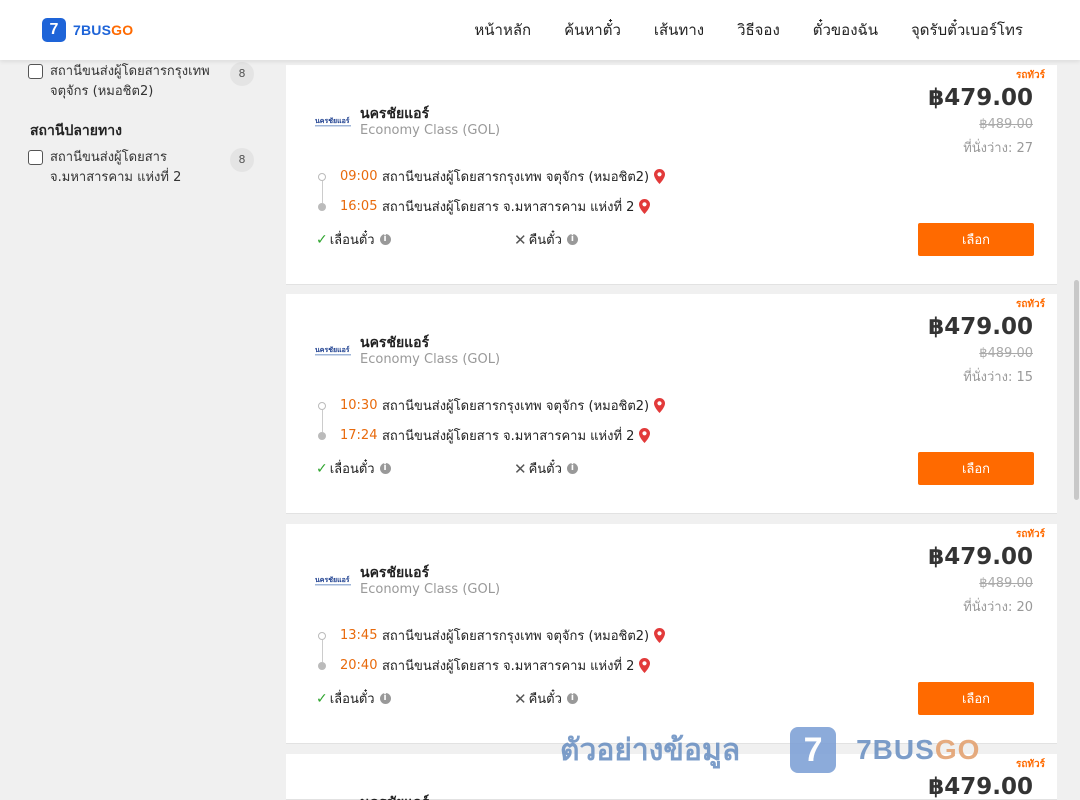 This screenshot has height=800, width=1080. What do you see at coordinates (998, 607) in the screenshot?
I see `seats-available: ที่นั่งว่าง: 20` at bounding box center [998, 607].